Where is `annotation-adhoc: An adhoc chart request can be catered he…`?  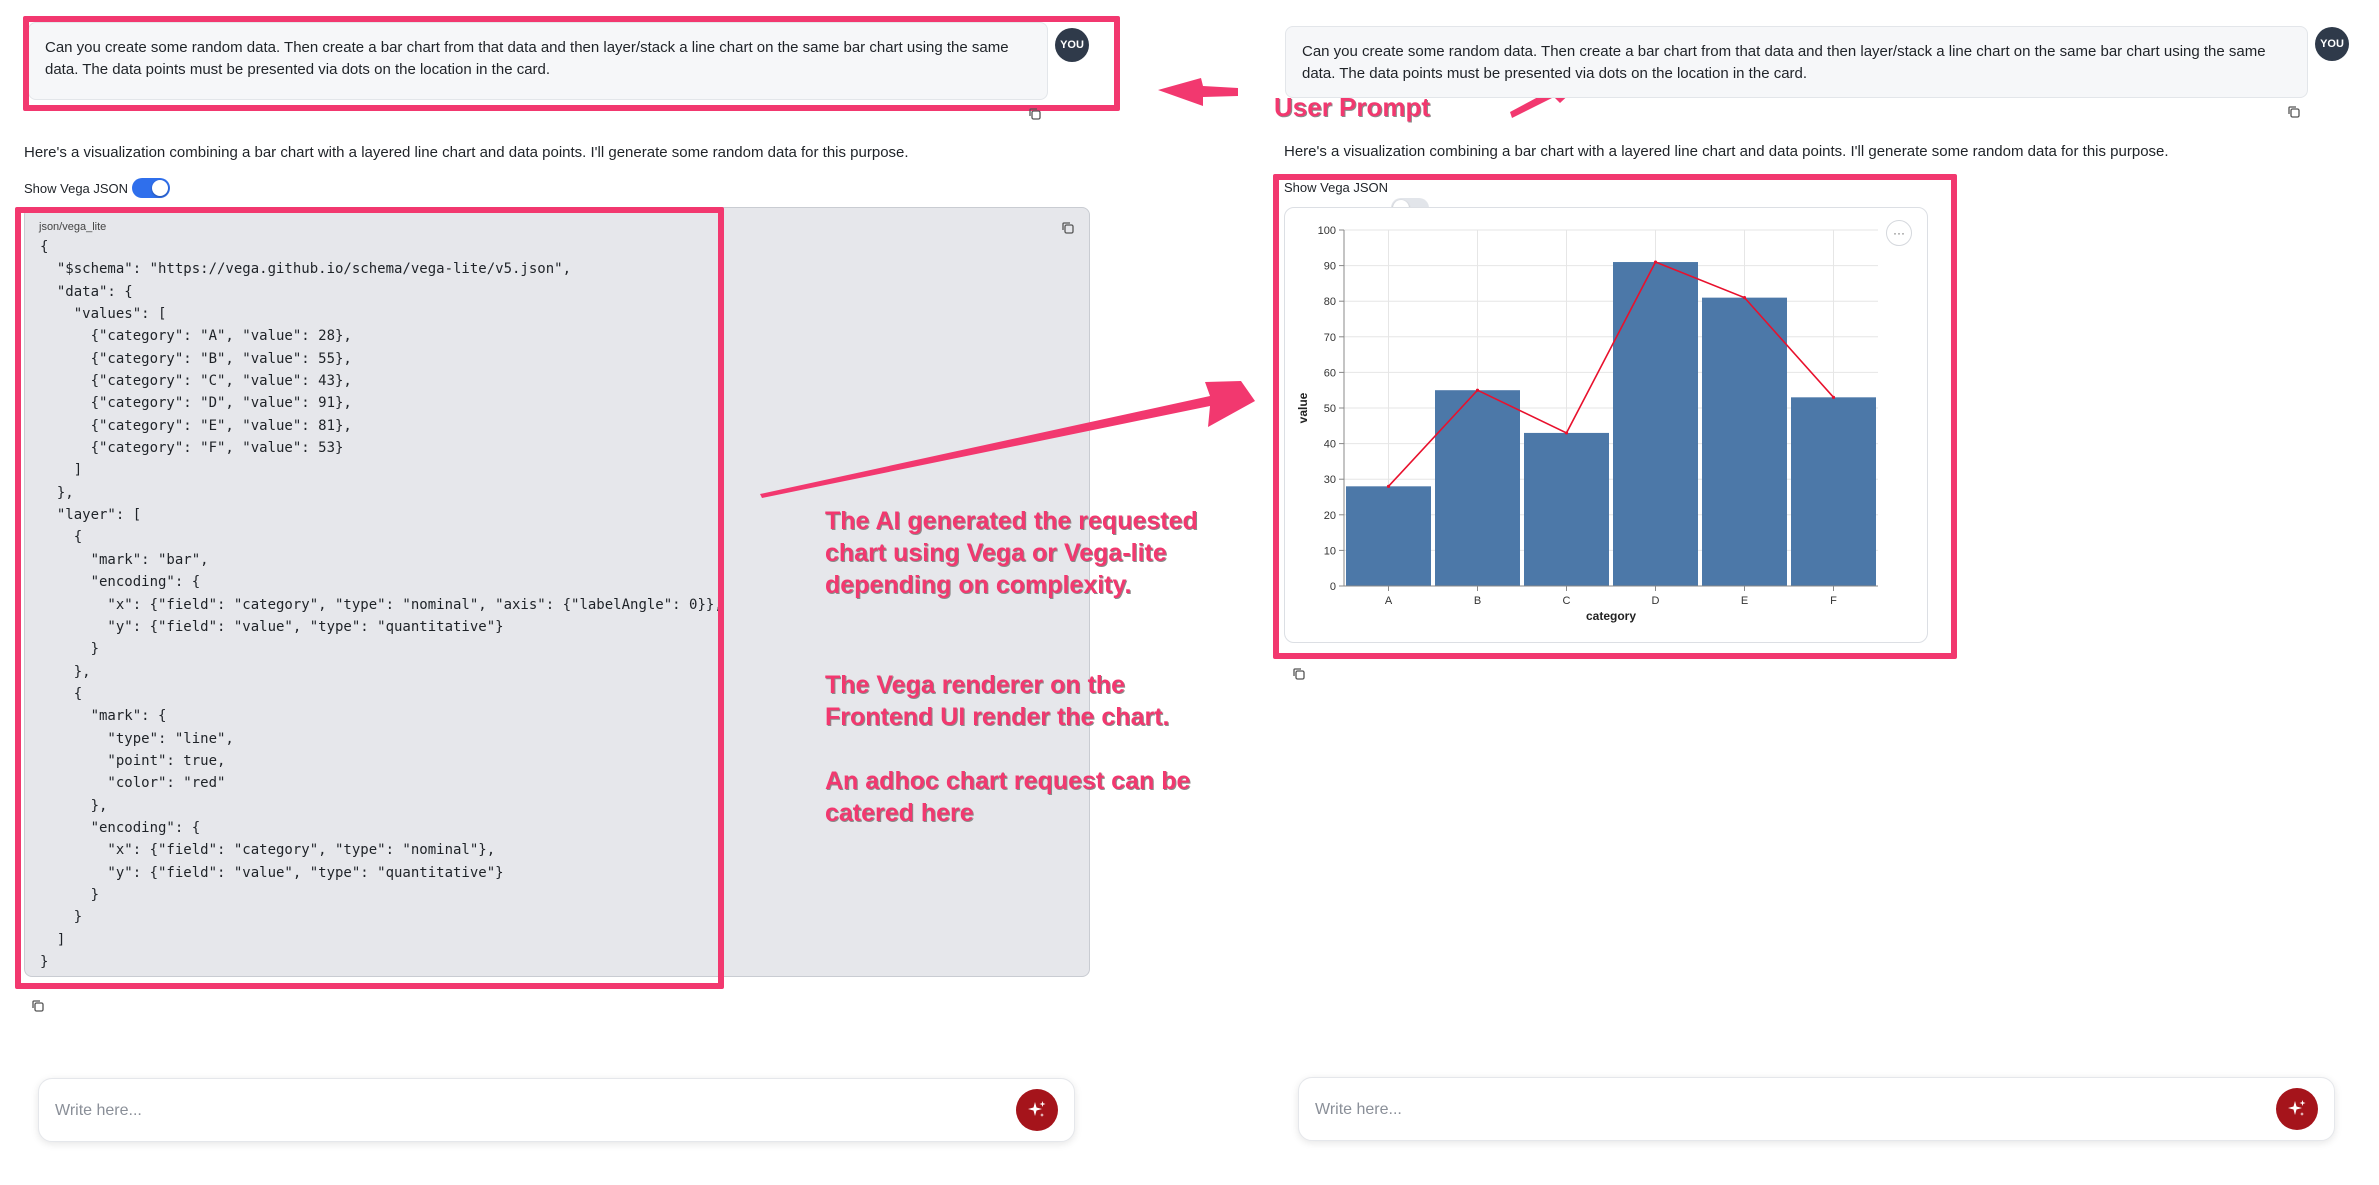 annotation-adhoc: An adhoc chart request can be catered he… is located at coordinates (1008, 797).